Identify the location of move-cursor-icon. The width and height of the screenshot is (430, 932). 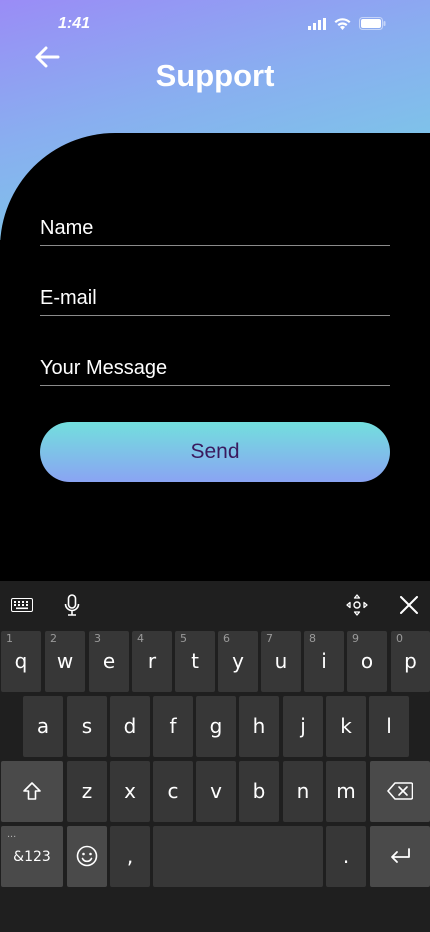
(357, 605).